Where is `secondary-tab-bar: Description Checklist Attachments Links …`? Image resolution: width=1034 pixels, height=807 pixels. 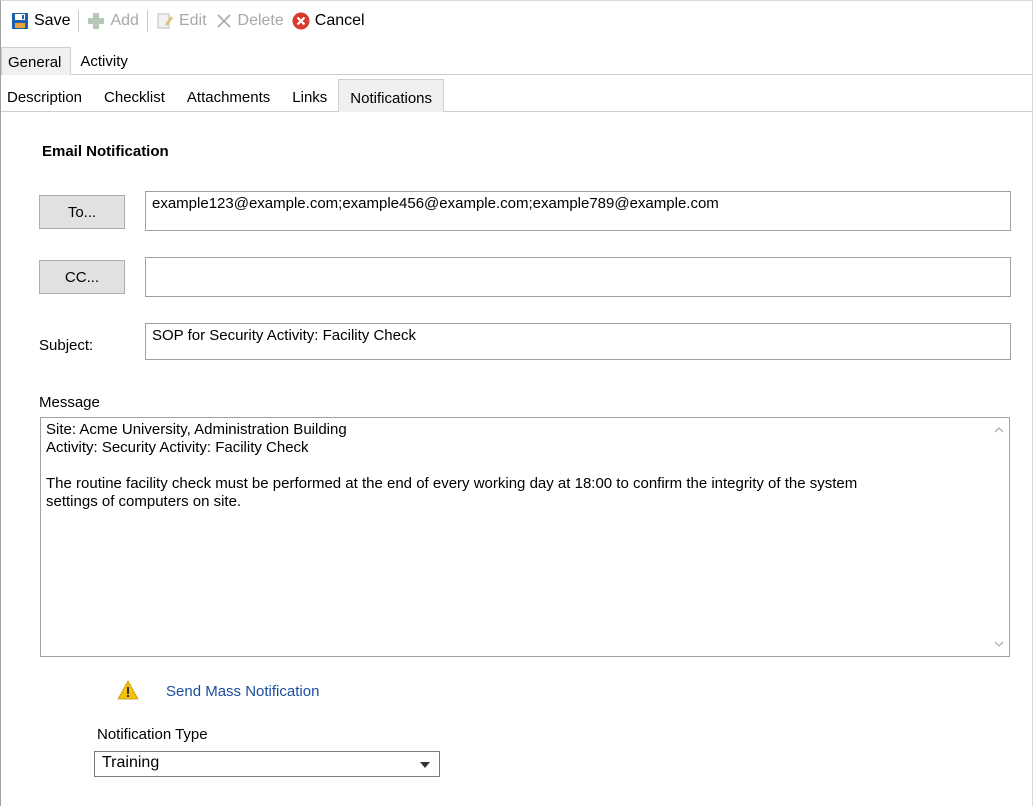
secondary-tab-bar: Description Checklist Attachments Links … is located at coordinates (517, 95).